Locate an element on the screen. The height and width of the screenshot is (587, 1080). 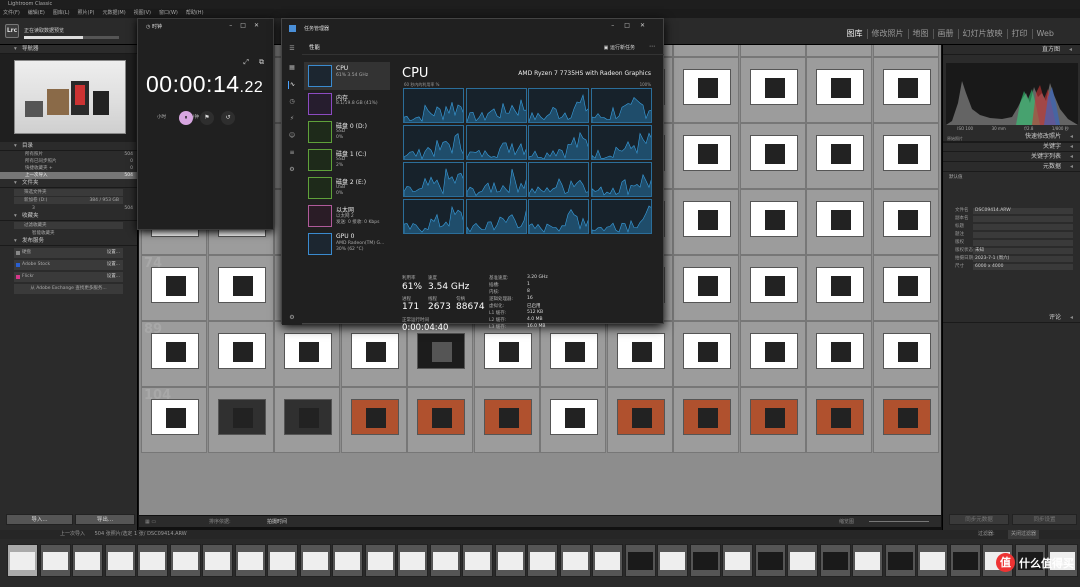
histogram-header: 直方图 is located at coordinates (1011, 50).